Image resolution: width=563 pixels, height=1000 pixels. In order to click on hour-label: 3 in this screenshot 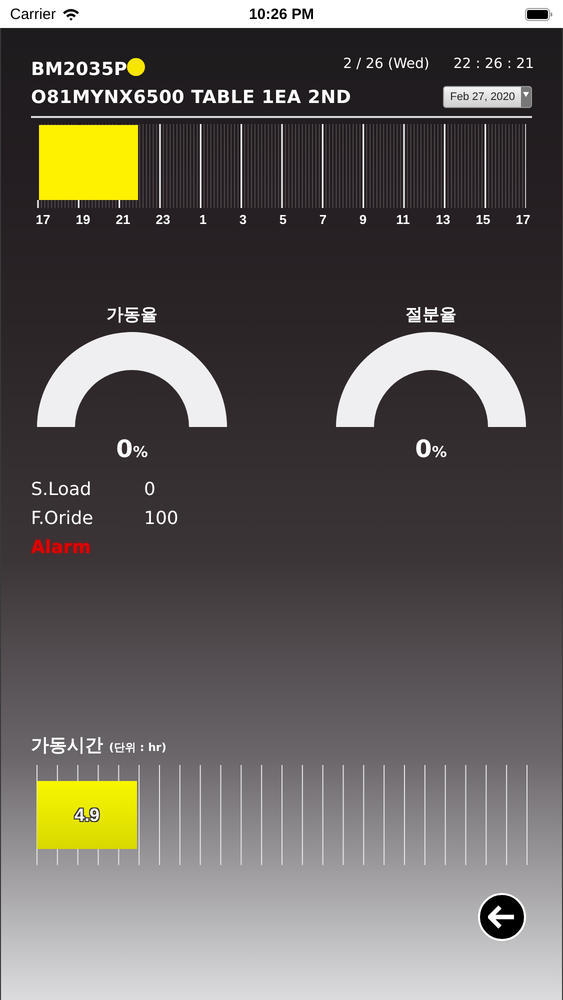, I will do `click(243, 219)`.